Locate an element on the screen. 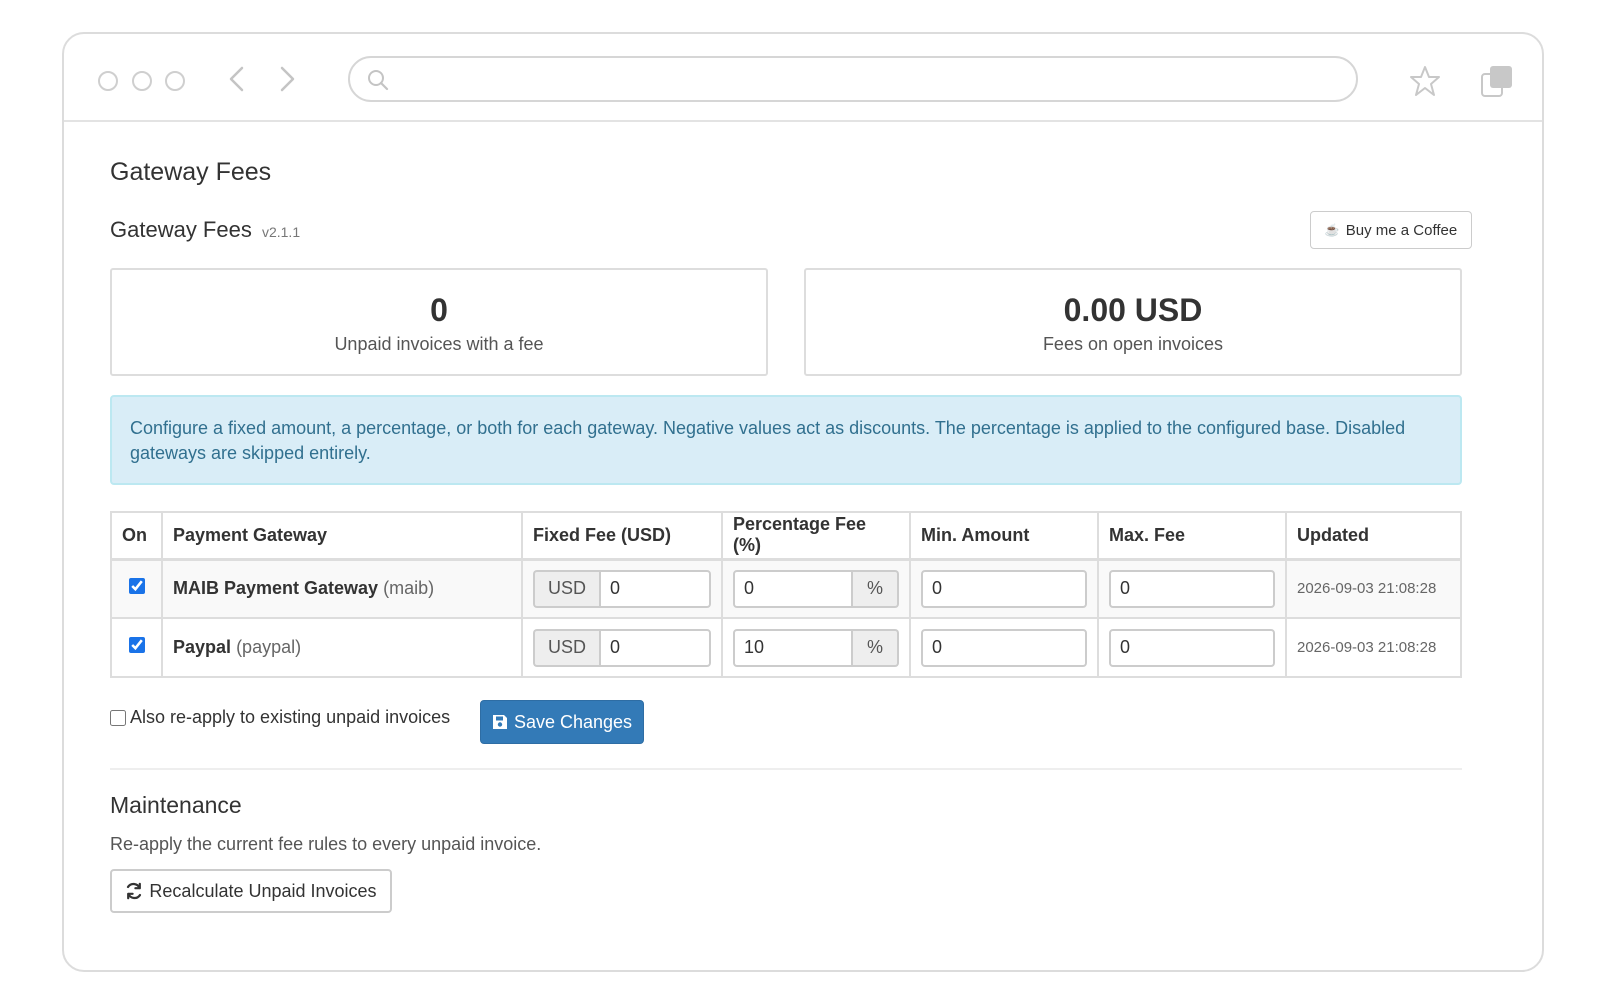 The image size is (1600, 1000). cell-gateway: MAIB Payment Gateway (maib) is located at coordinates (342, 588).